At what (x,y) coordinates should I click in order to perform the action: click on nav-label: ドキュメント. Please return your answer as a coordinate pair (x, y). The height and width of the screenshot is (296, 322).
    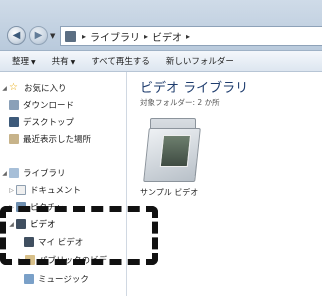
    Looking at the image, I should click on (56, 191).